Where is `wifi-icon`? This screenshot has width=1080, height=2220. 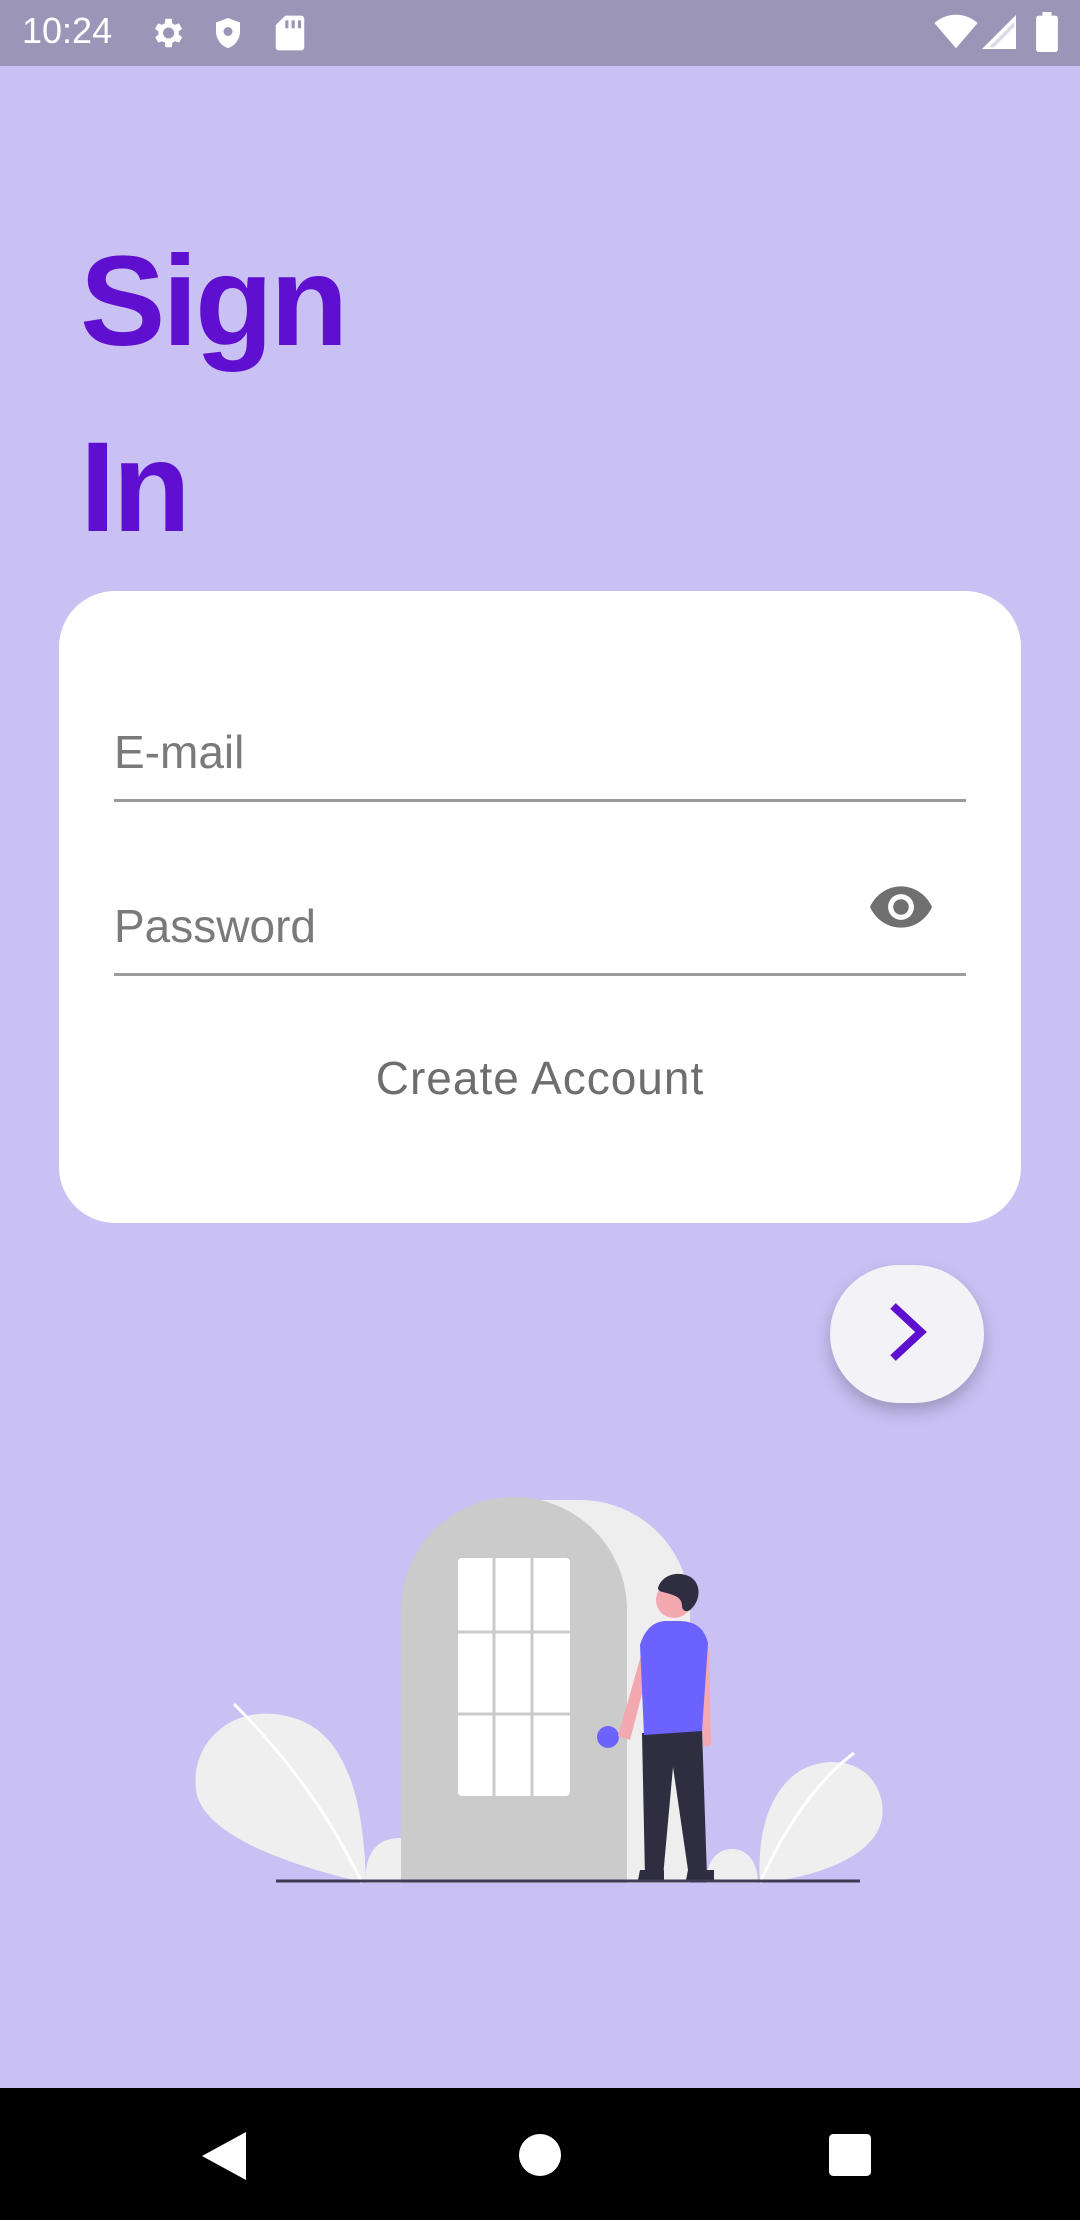
wifi-icon is located at coordinates (956, 34).